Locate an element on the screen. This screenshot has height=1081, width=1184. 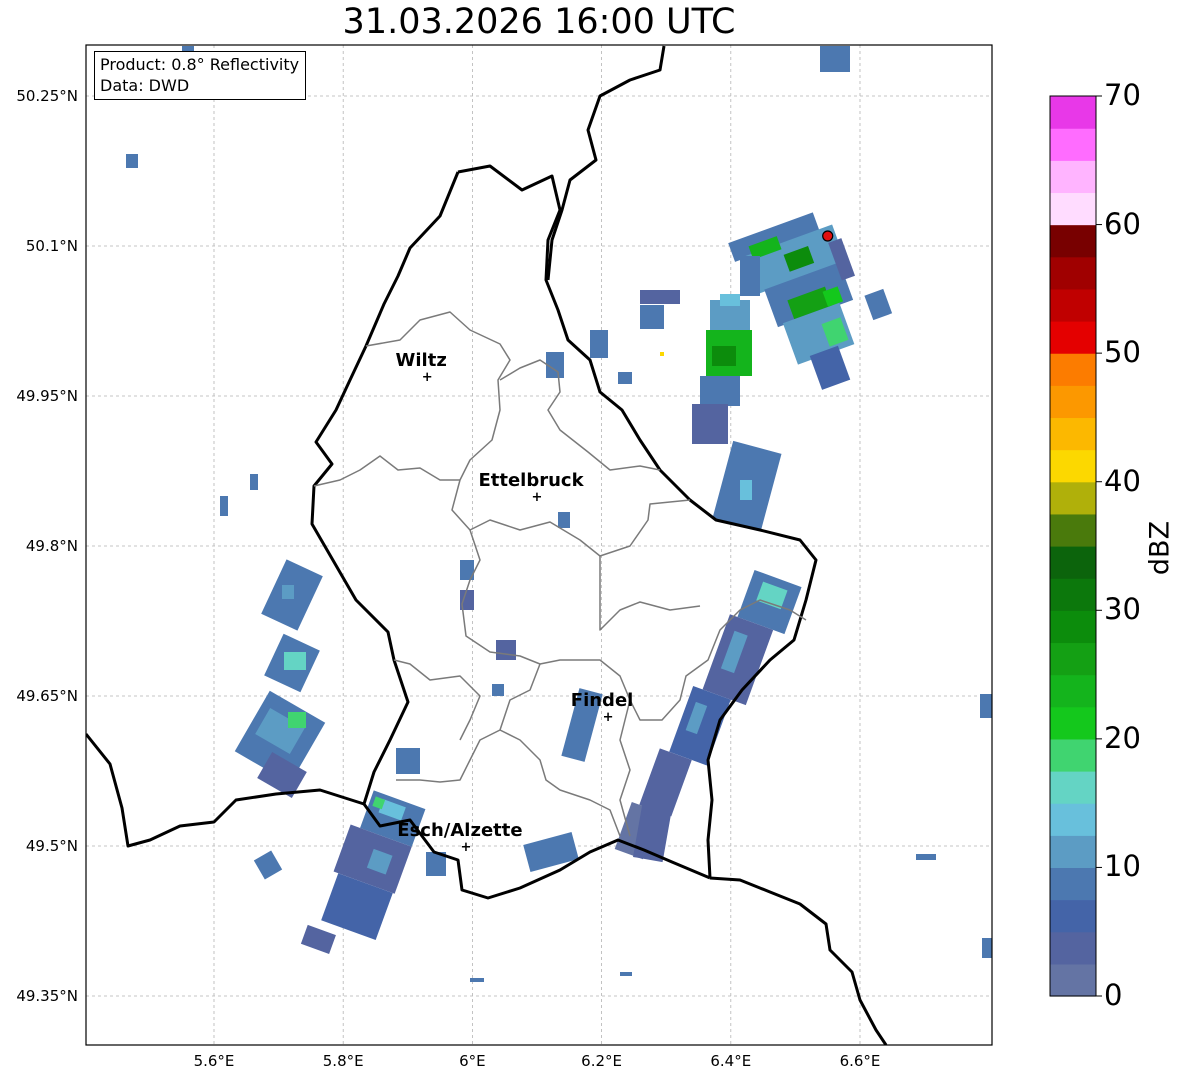
lon-tick-label: 6.6°E is located at coordinates (860, 1061).